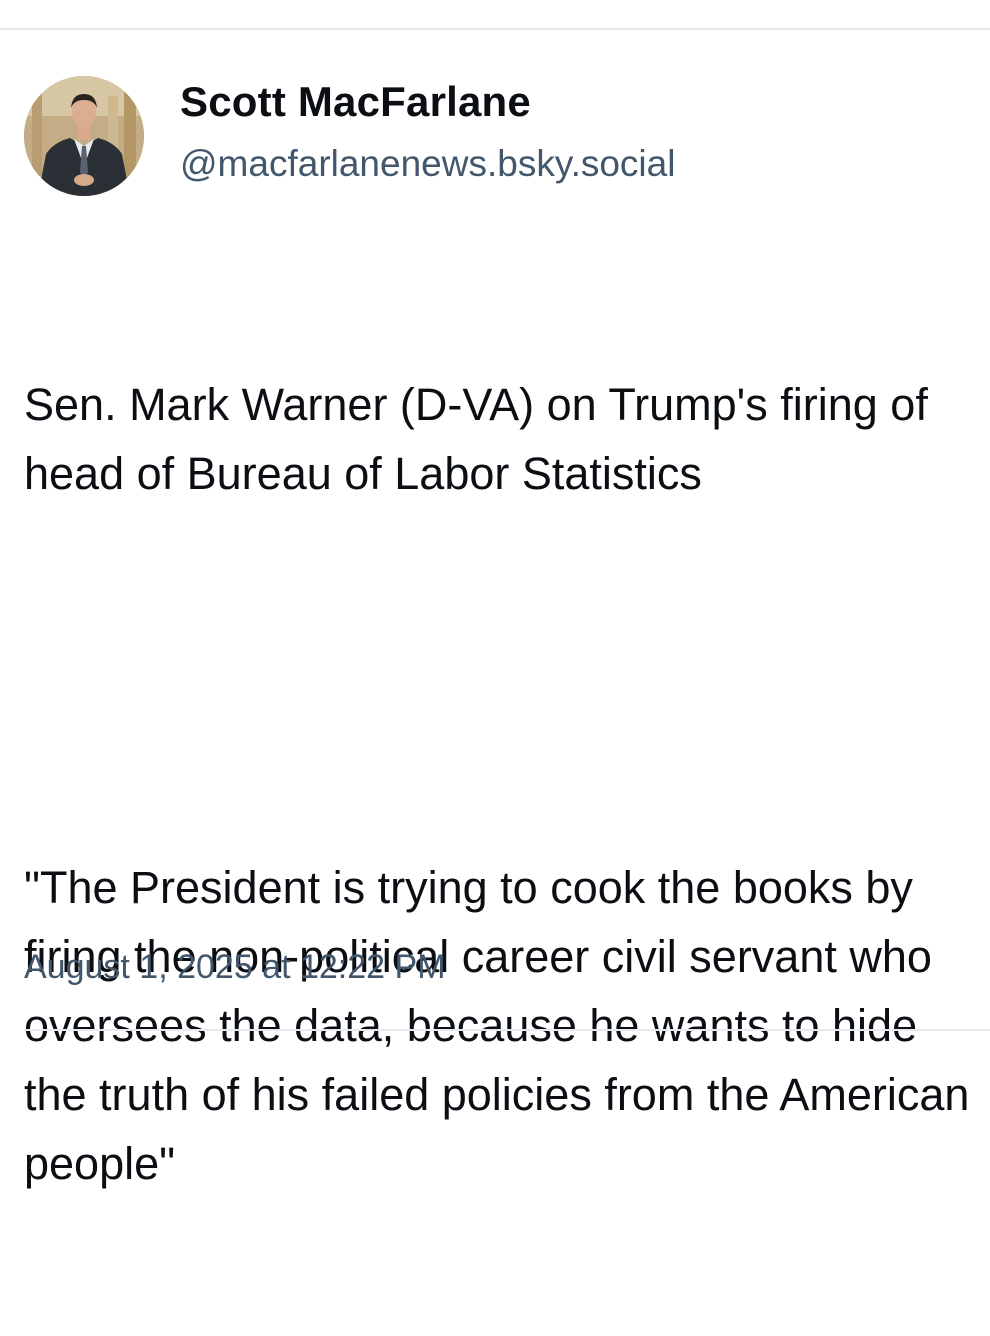  Describe the element at coordinates (235, 967) in the screenshot. I see `post-timestamp: August 1, 2025 at 12:22 PM` at that location.